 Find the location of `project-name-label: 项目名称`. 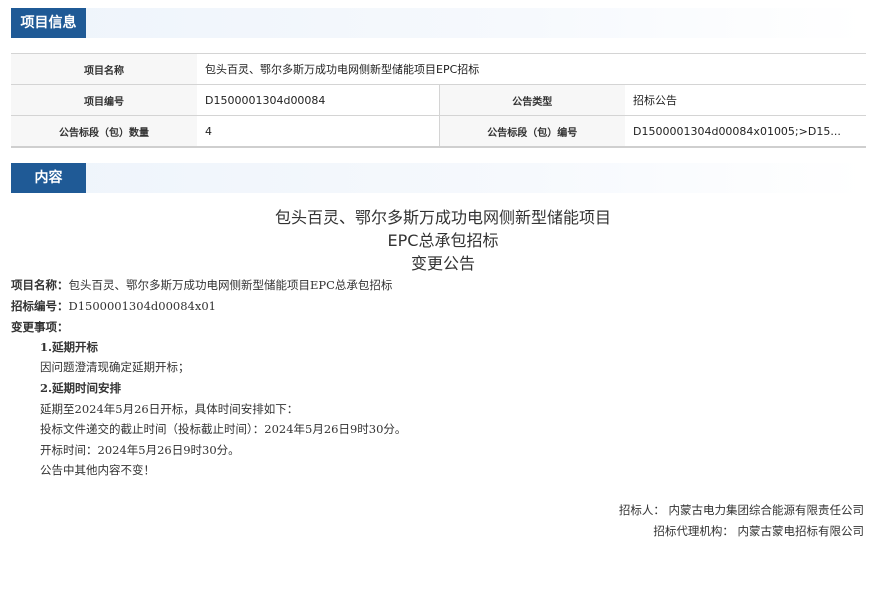

project-name-label: 项目名称 is located at coordinates (104, 69).